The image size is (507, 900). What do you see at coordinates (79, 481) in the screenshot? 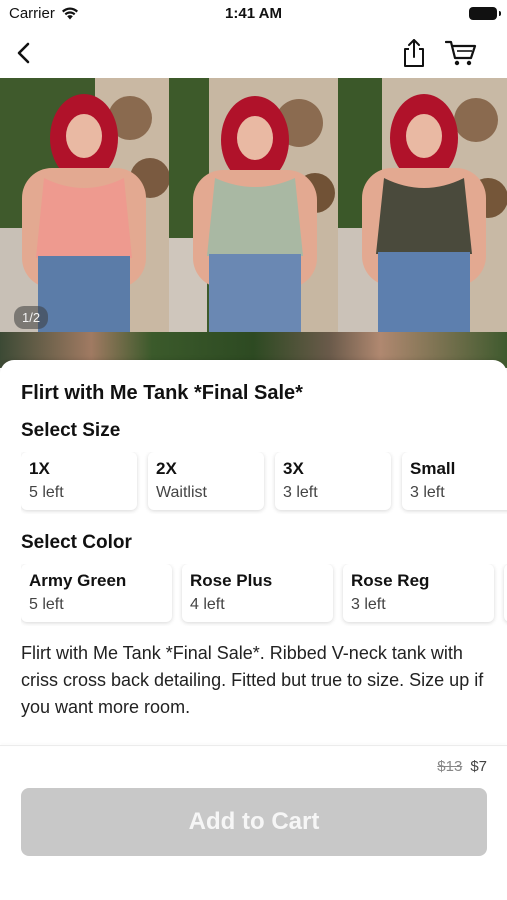
I see `size-option-1x: 1X 5 left` at bounding box center [79, 481].